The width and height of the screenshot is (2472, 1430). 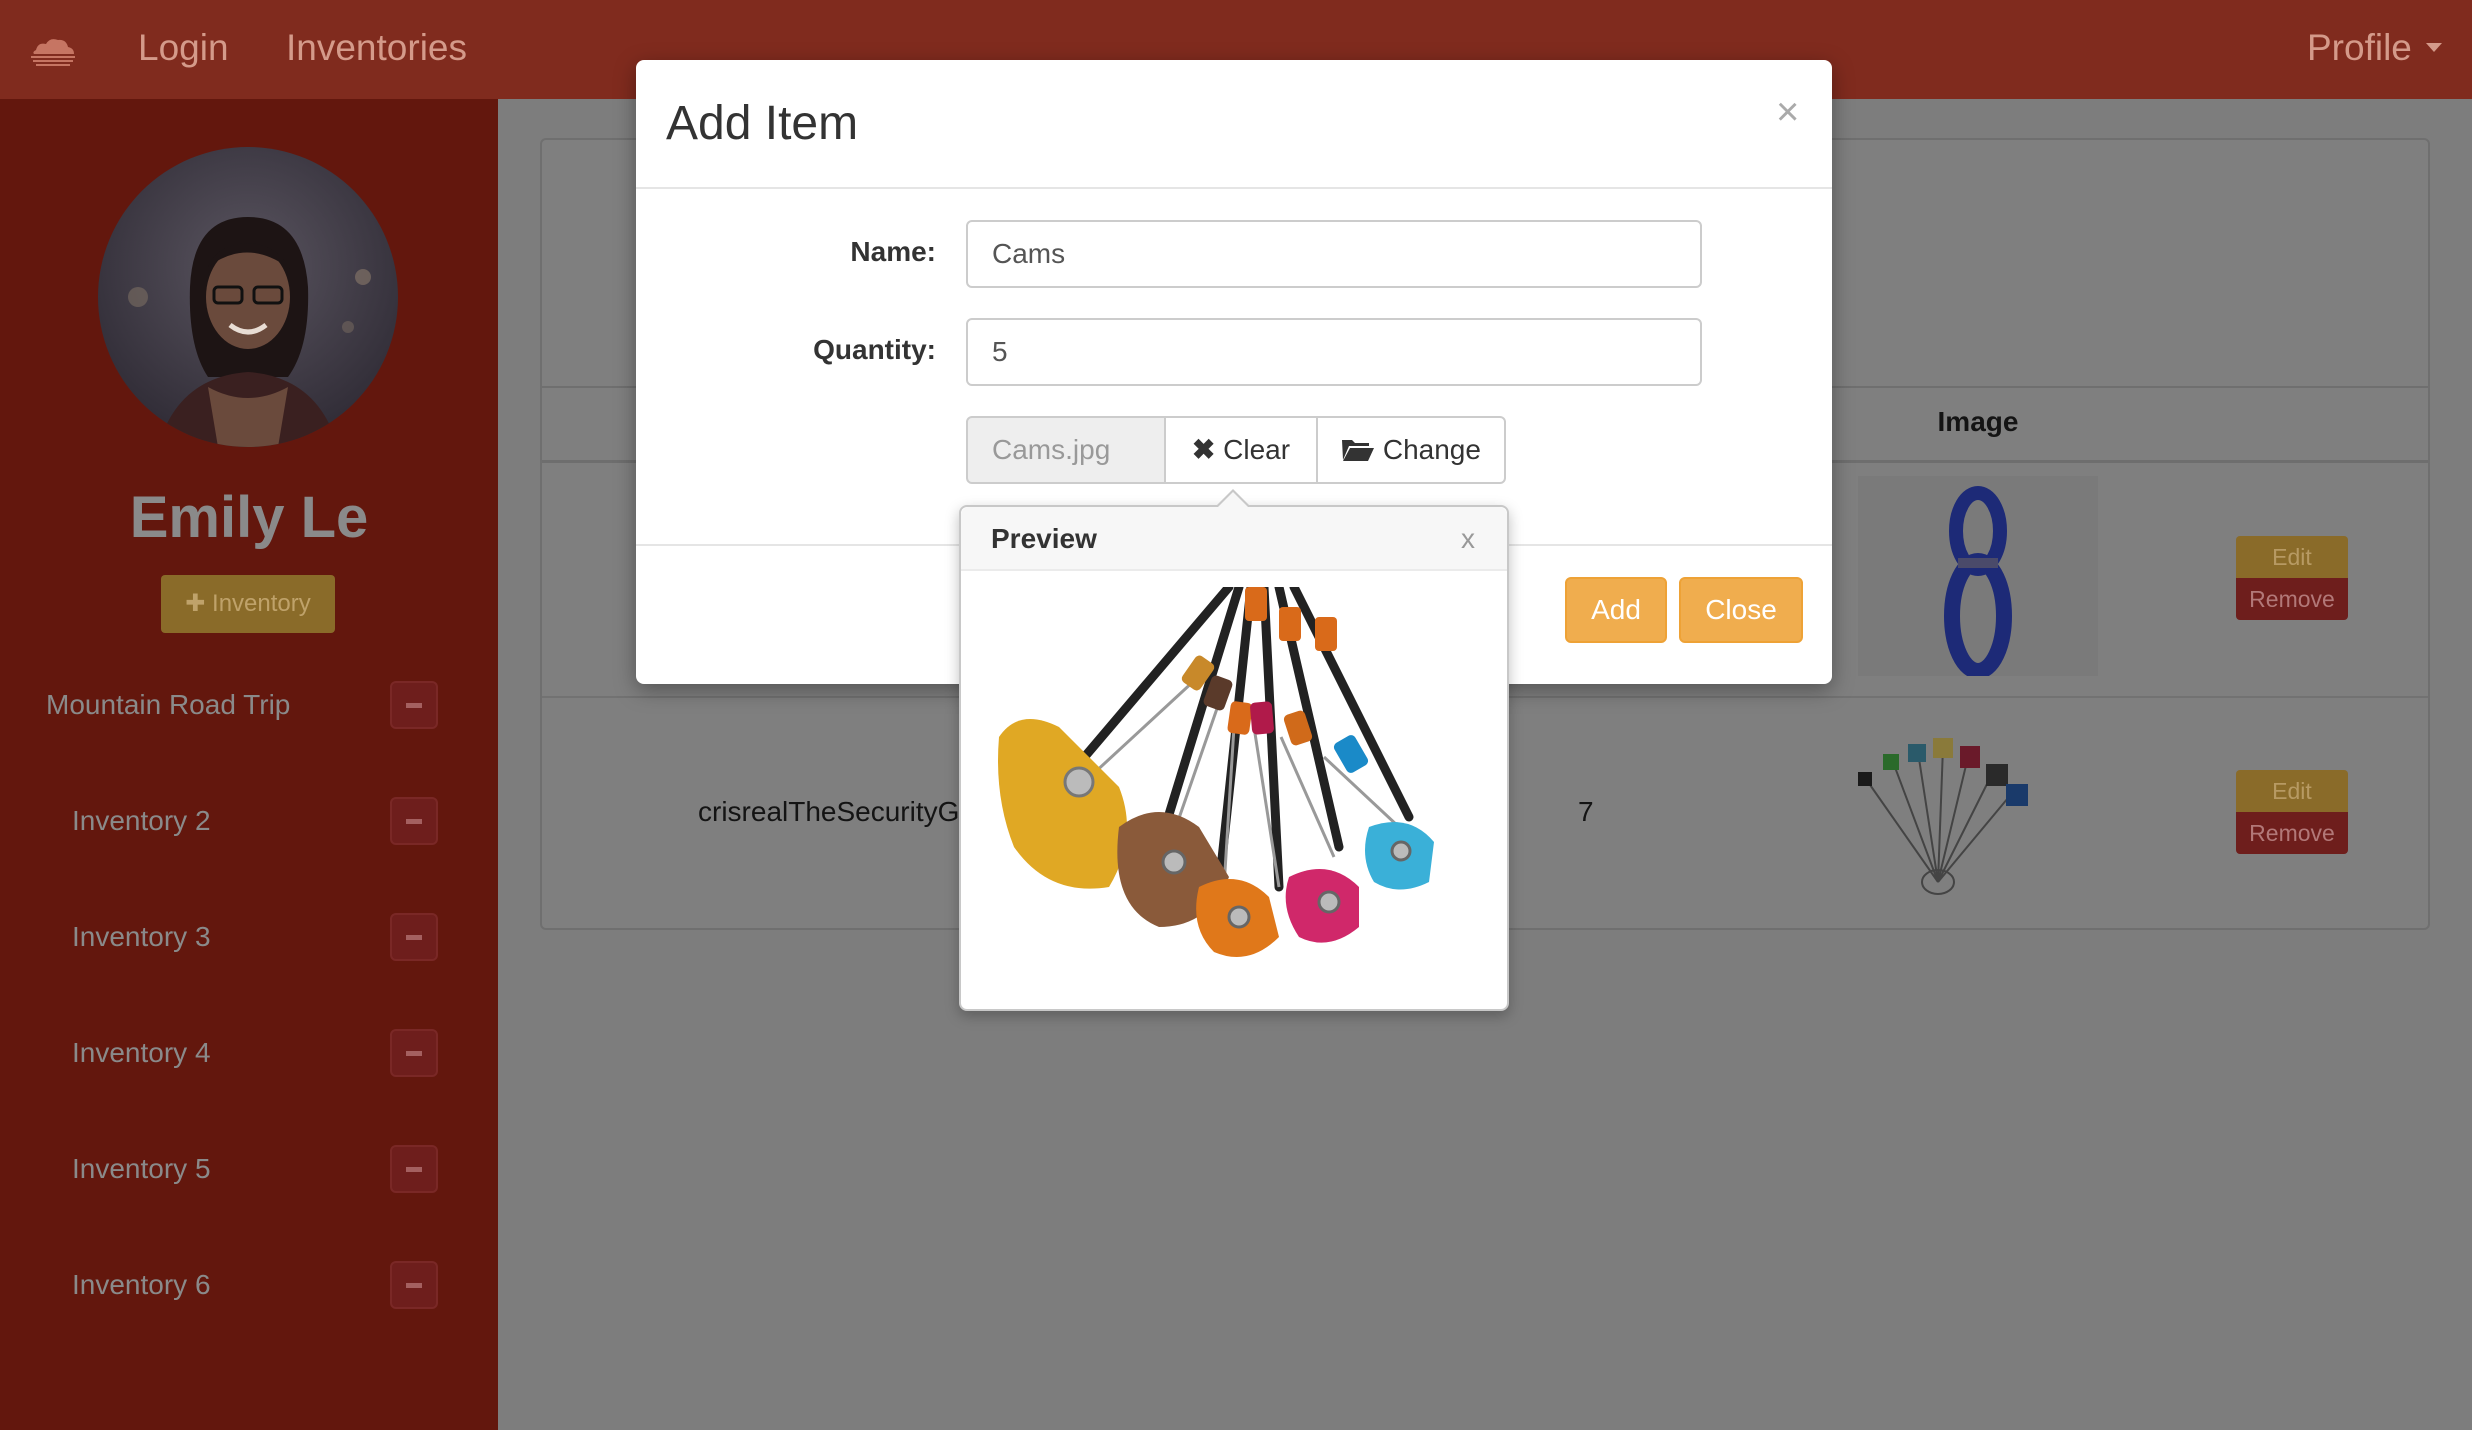 What do you see at coordinates (1978, 576) in the screenshot?
I see `rope-thumbnail` at bounding box center [1978, 576].